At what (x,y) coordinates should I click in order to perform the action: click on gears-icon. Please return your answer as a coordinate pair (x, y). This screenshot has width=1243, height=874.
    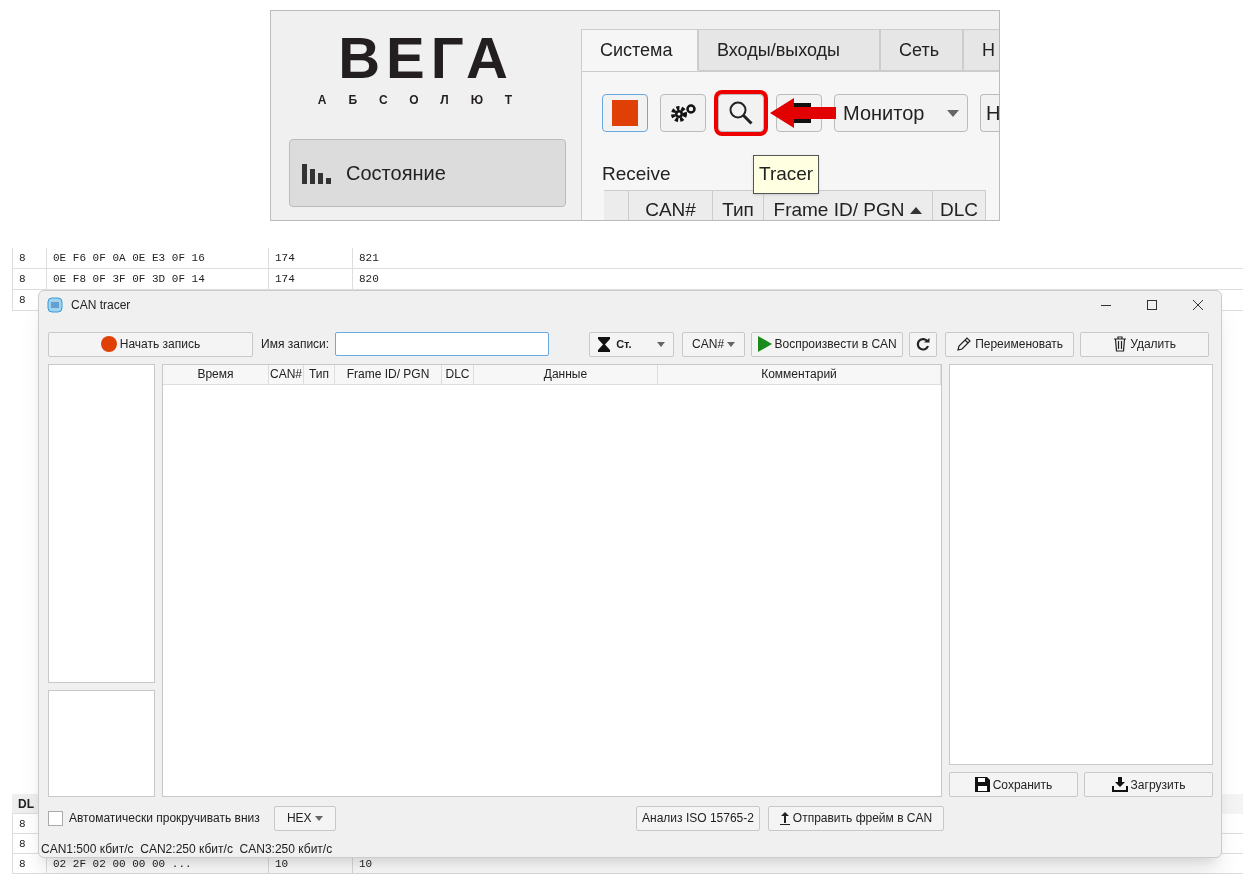
    Looking at the image, I should click on (683, 113).